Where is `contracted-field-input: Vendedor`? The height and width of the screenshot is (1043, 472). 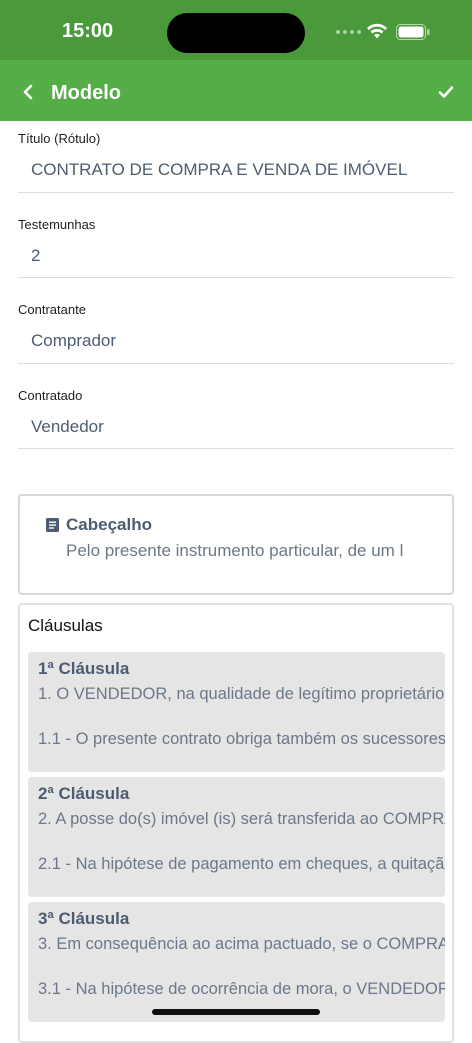
contracted-field-input: Vendedor is located at coordinates (242, 427).